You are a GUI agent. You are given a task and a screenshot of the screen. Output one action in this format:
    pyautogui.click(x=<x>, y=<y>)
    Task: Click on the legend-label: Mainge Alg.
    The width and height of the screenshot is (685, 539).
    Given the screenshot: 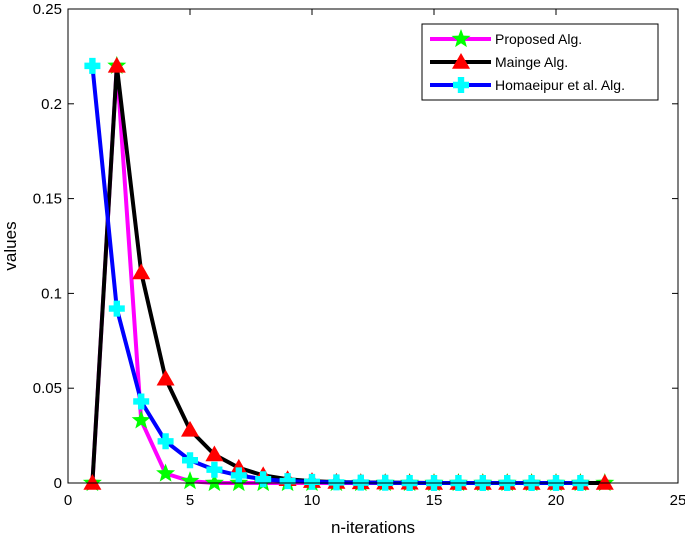 What is the action you would take?
    pyautogui.click(x=531, y=62)
    